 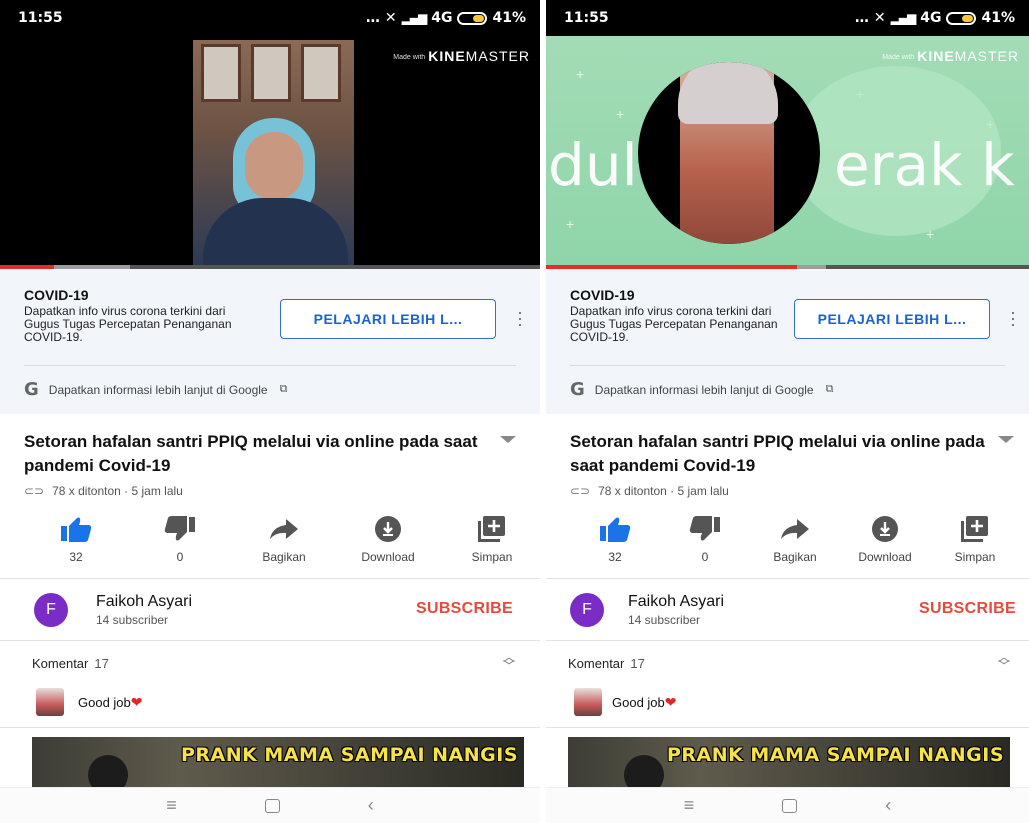 I want to click on action-bar: 32 0 Bagikan Download Simpan, so click(x=795, y=538).